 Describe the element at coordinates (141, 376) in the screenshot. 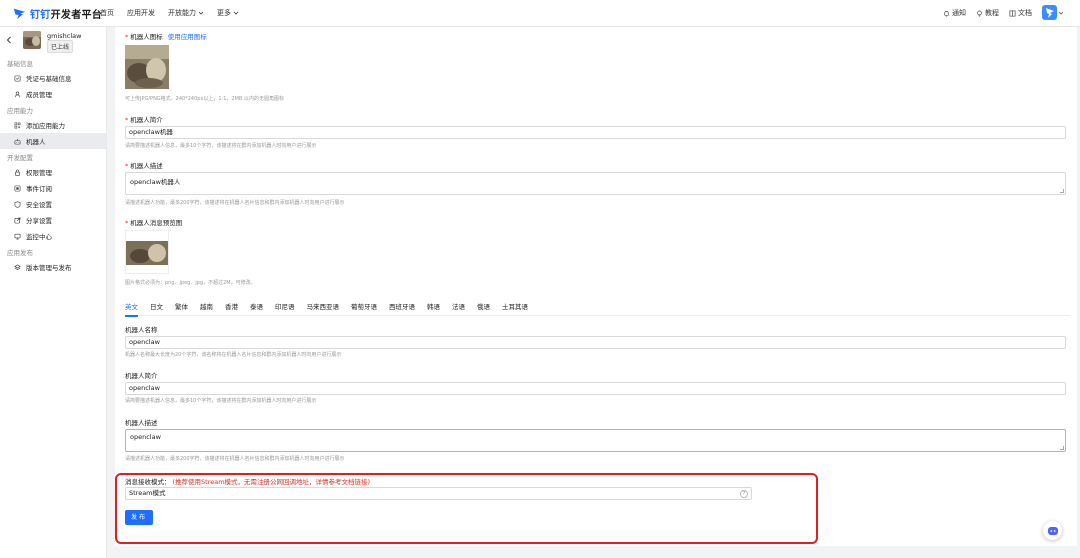

I see `loc-intro-label: 机器人简介` at that location.